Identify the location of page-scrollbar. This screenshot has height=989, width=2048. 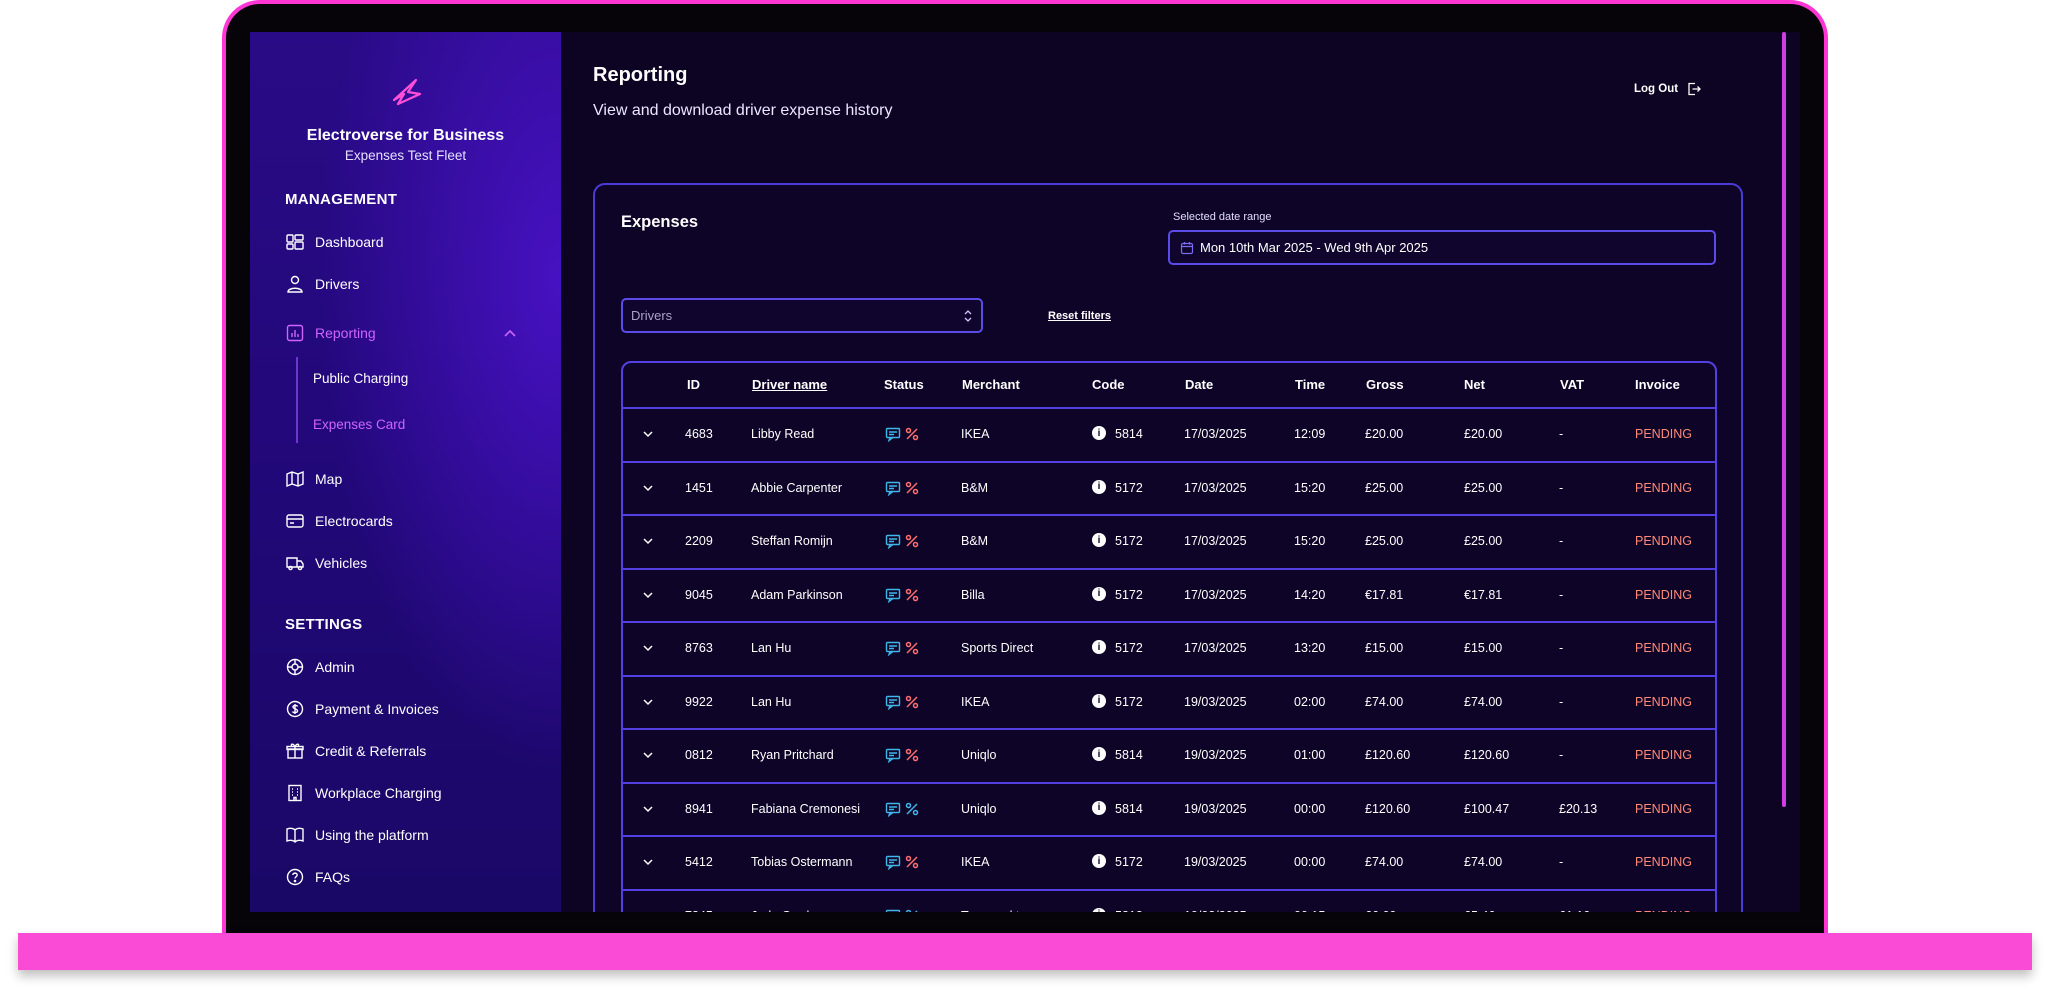
(1784, 419).